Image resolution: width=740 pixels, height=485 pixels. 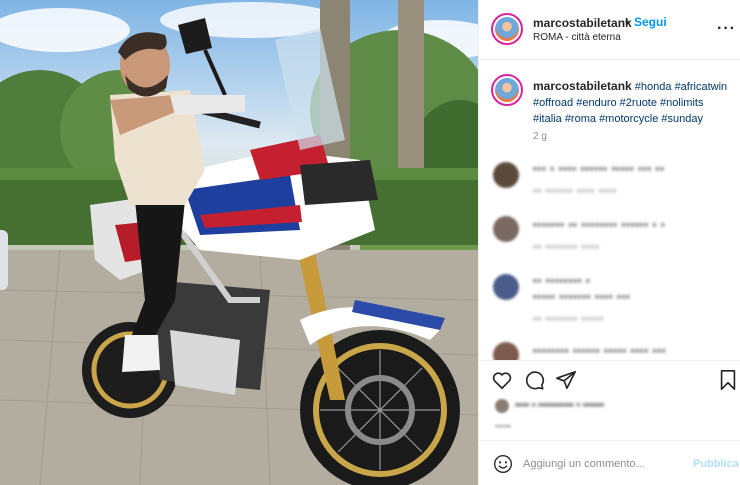 I want to click on hashtag-link: #roma, so click(x=580, y=119).